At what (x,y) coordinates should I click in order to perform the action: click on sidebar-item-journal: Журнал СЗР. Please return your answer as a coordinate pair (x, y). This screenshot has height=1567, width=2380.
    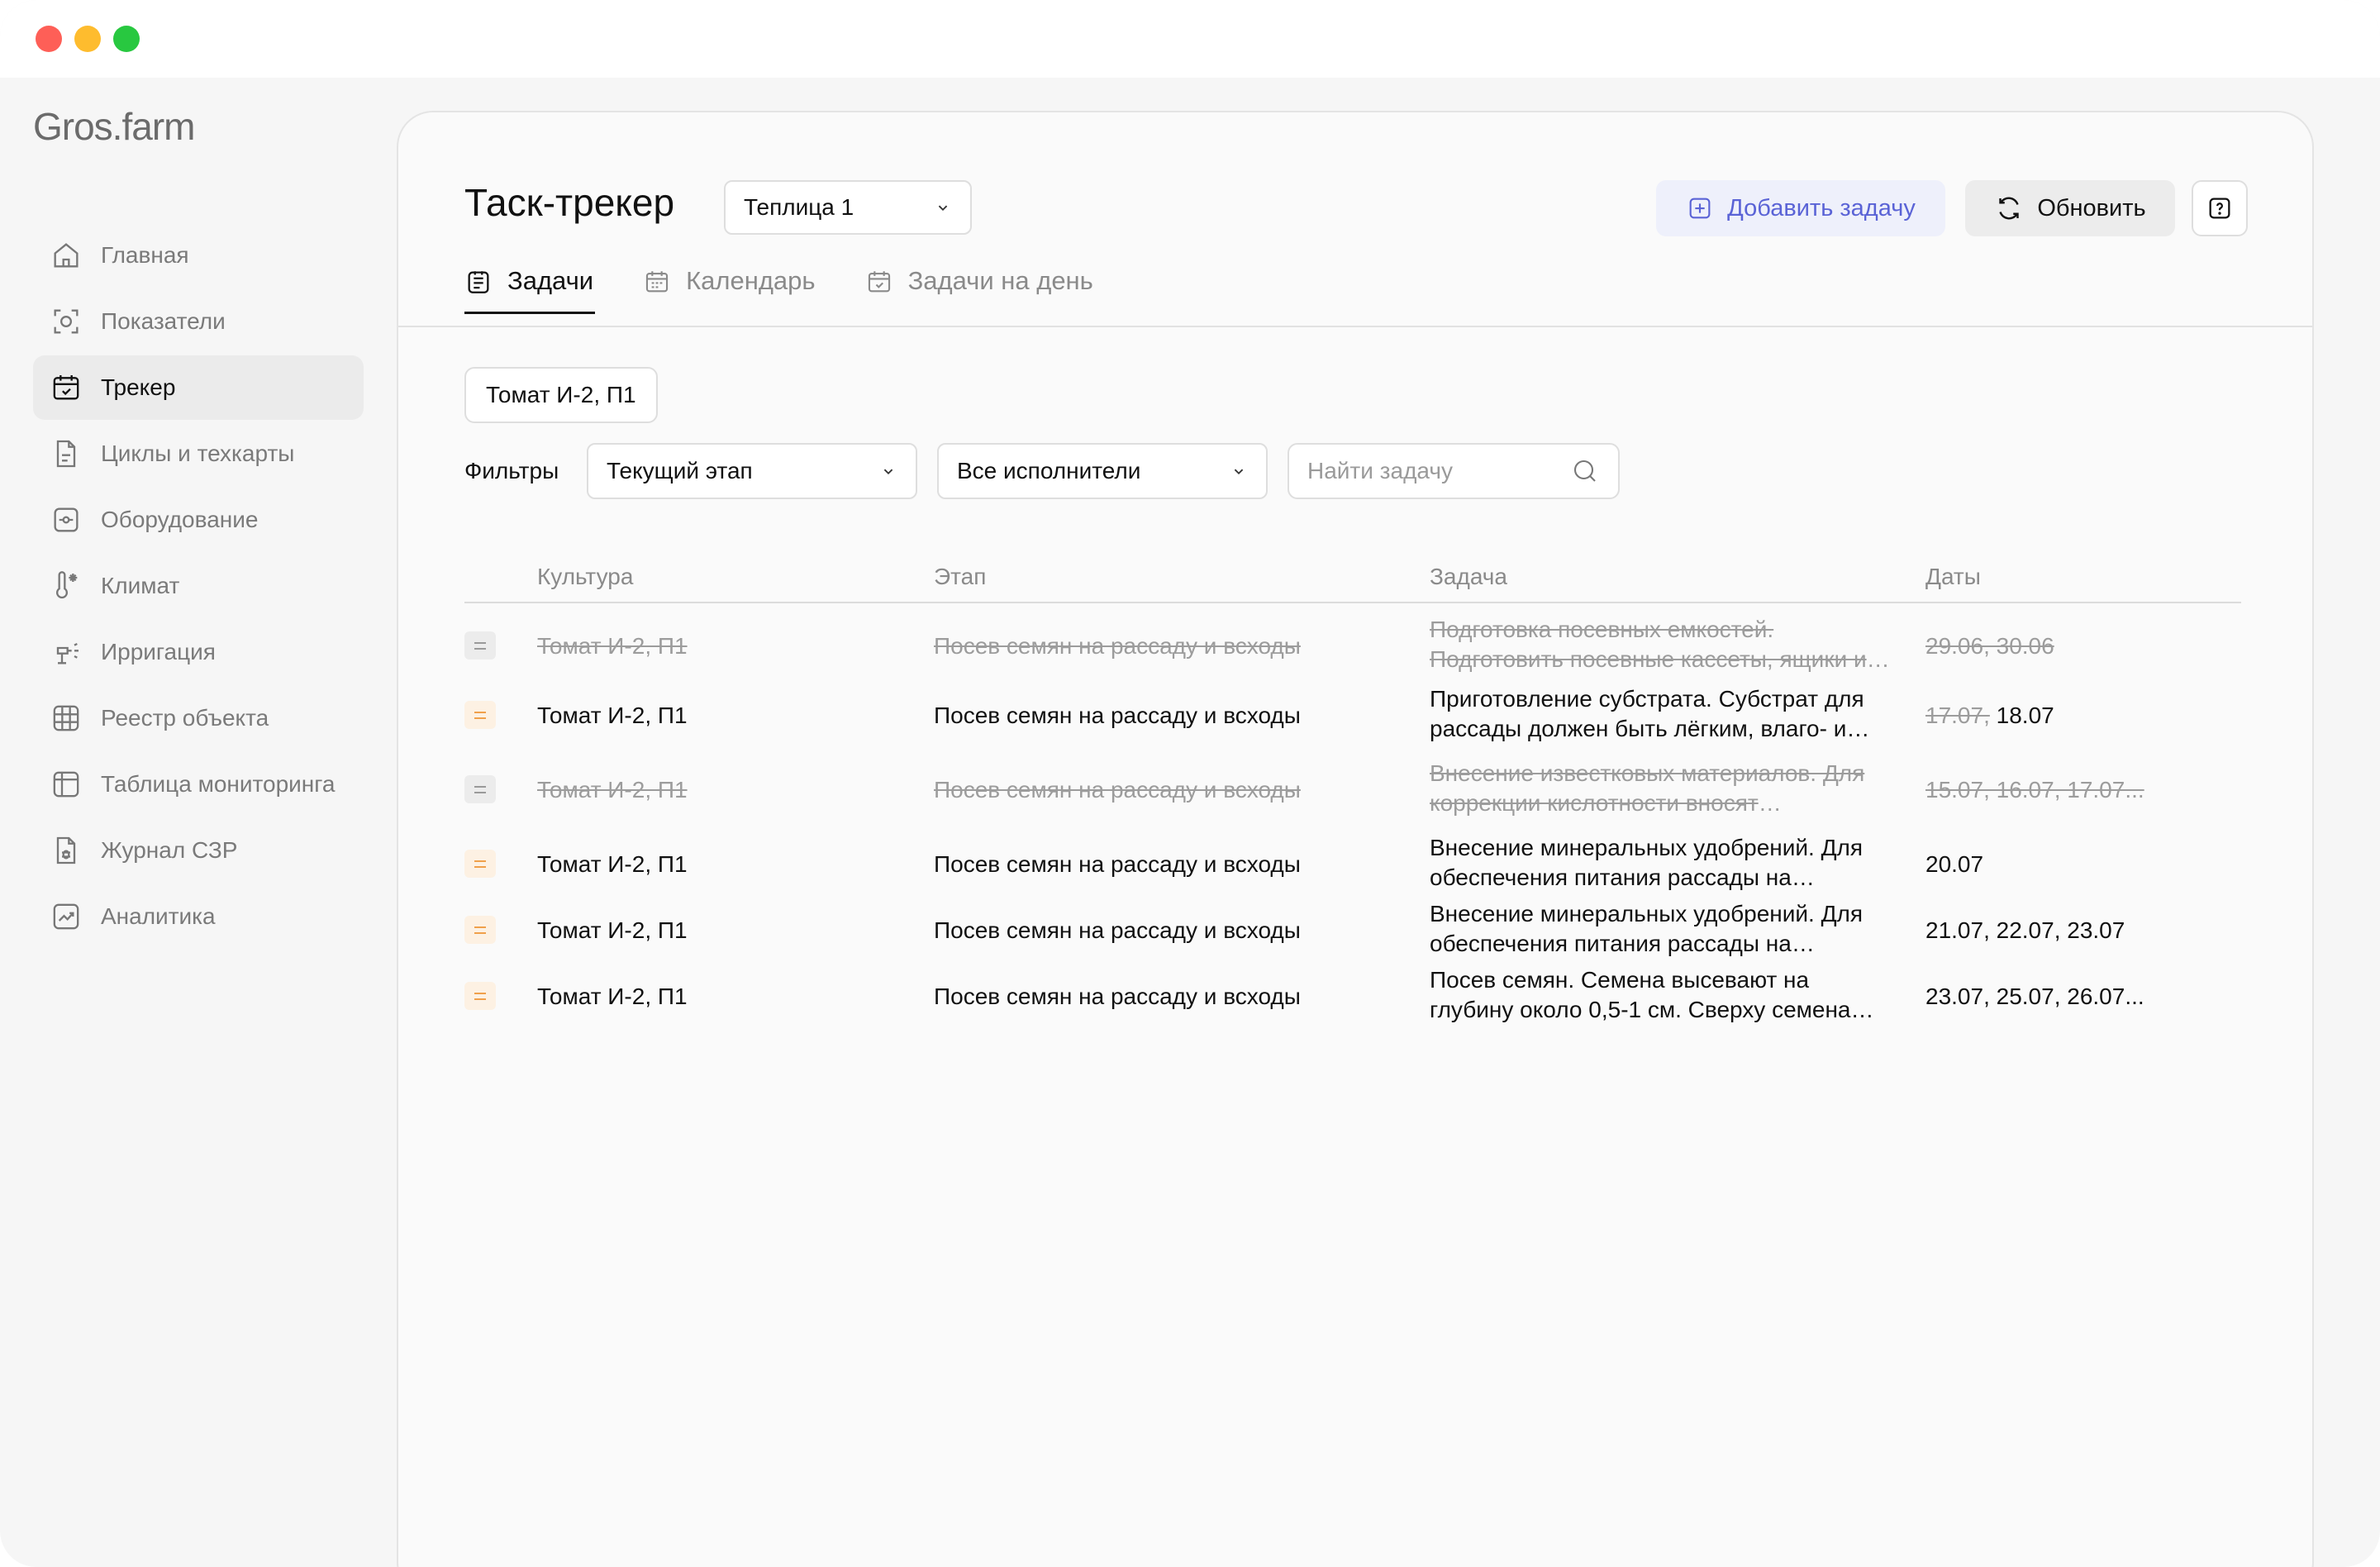
    Looking at the image, I should click on (198, 850).